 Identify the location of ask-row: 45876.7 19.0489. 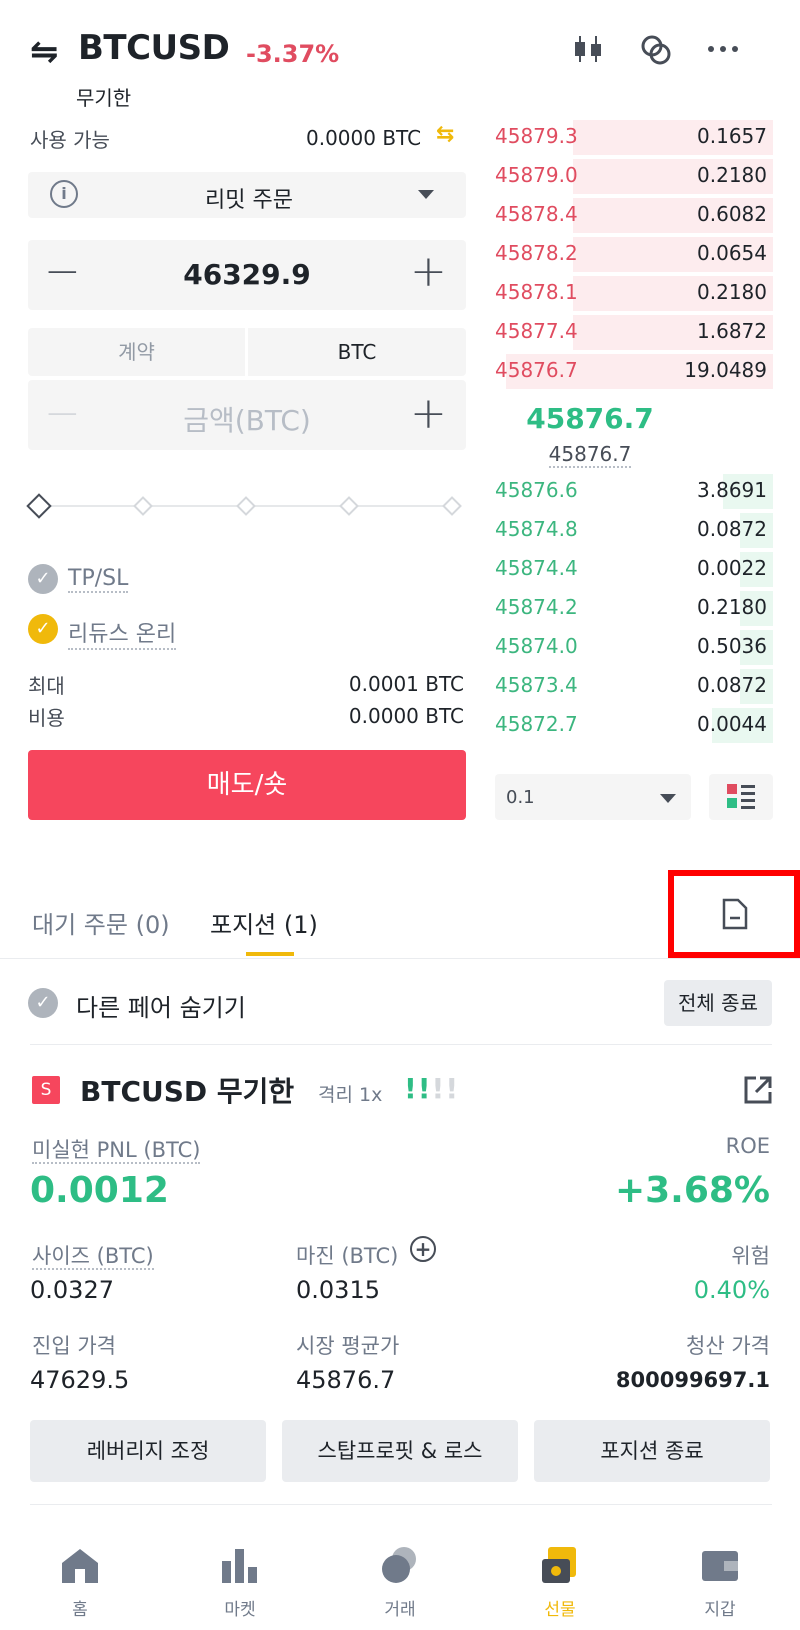
(634, 371).